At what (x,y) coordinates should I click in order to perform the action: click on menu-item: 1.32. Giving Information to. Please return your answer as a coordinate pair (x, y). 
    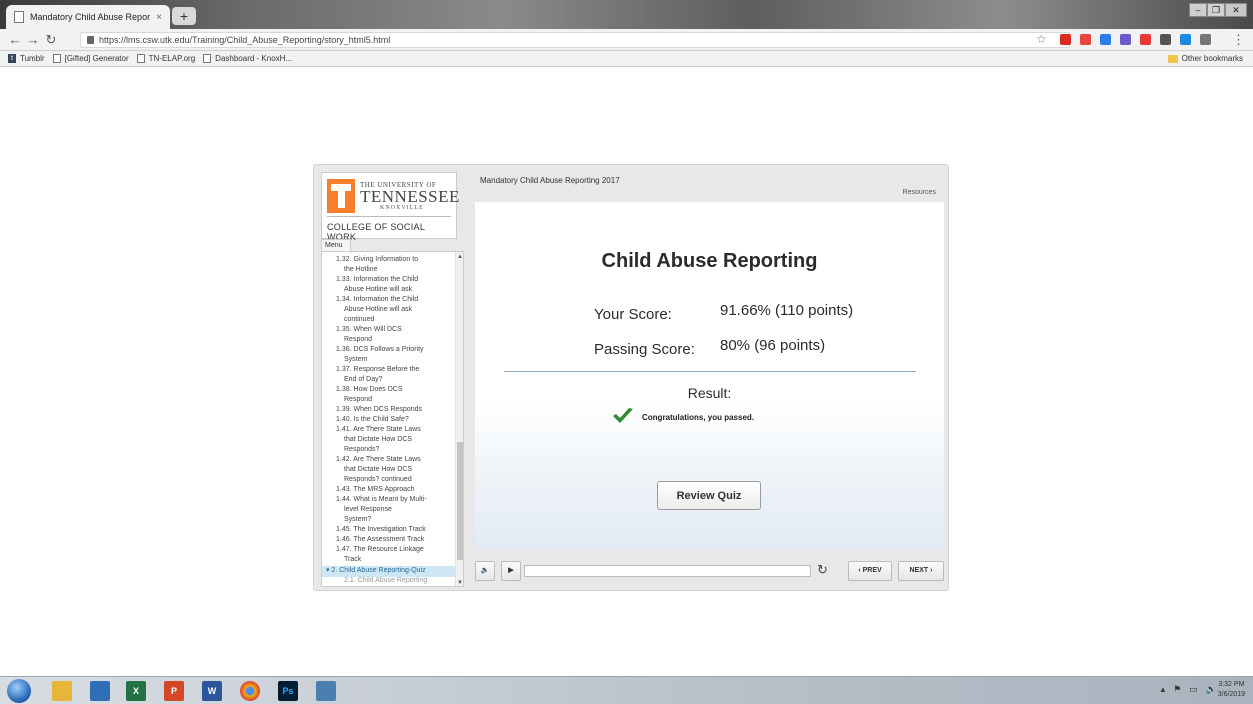
    Looking at the image, I should click on (389, 261).